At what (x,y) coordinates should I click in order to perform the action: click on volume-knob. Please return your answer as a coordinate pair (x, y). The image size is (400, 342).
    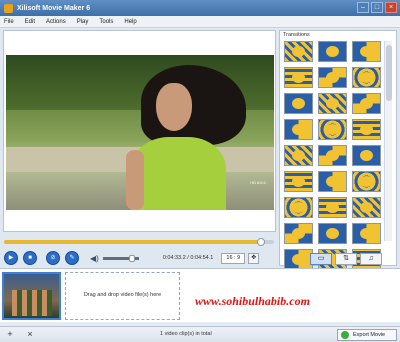
    Looking at the image, I should click on (131, 258).